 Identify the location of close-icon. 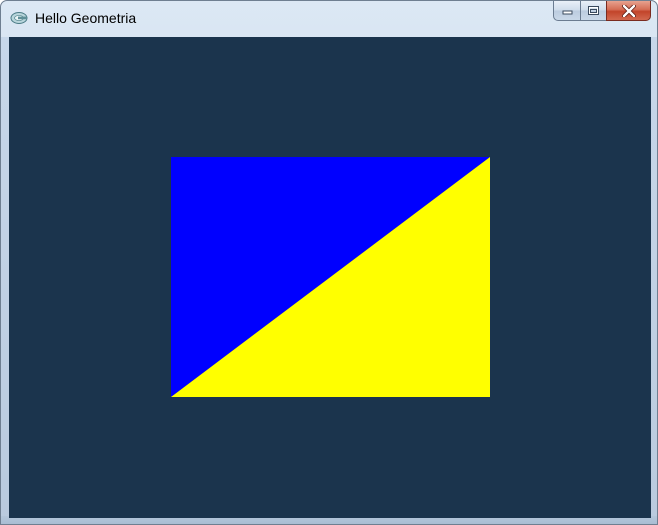
(628, 10).